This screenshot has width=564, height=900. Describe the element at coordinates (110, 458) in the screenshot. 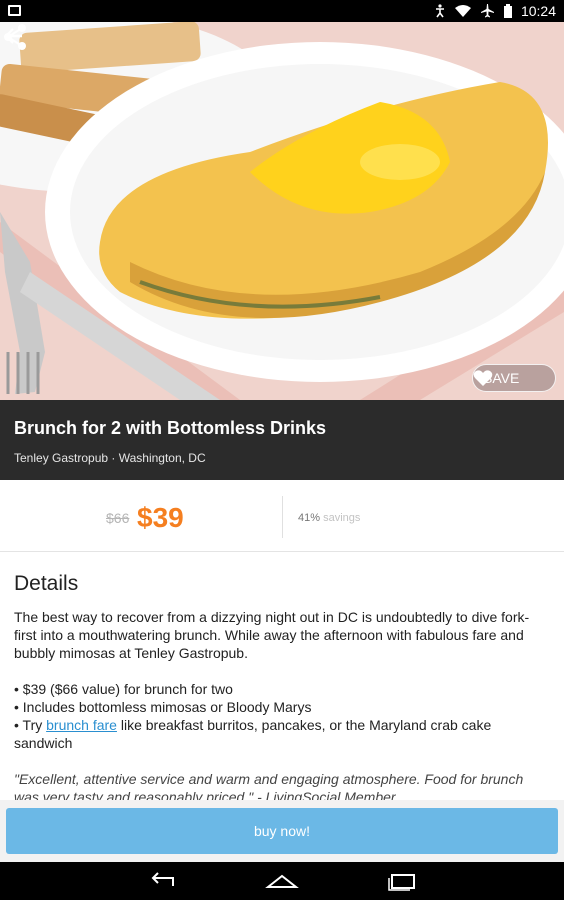

I see `merchant-location: Tenley Gastropub · Washington, DC` at that location.